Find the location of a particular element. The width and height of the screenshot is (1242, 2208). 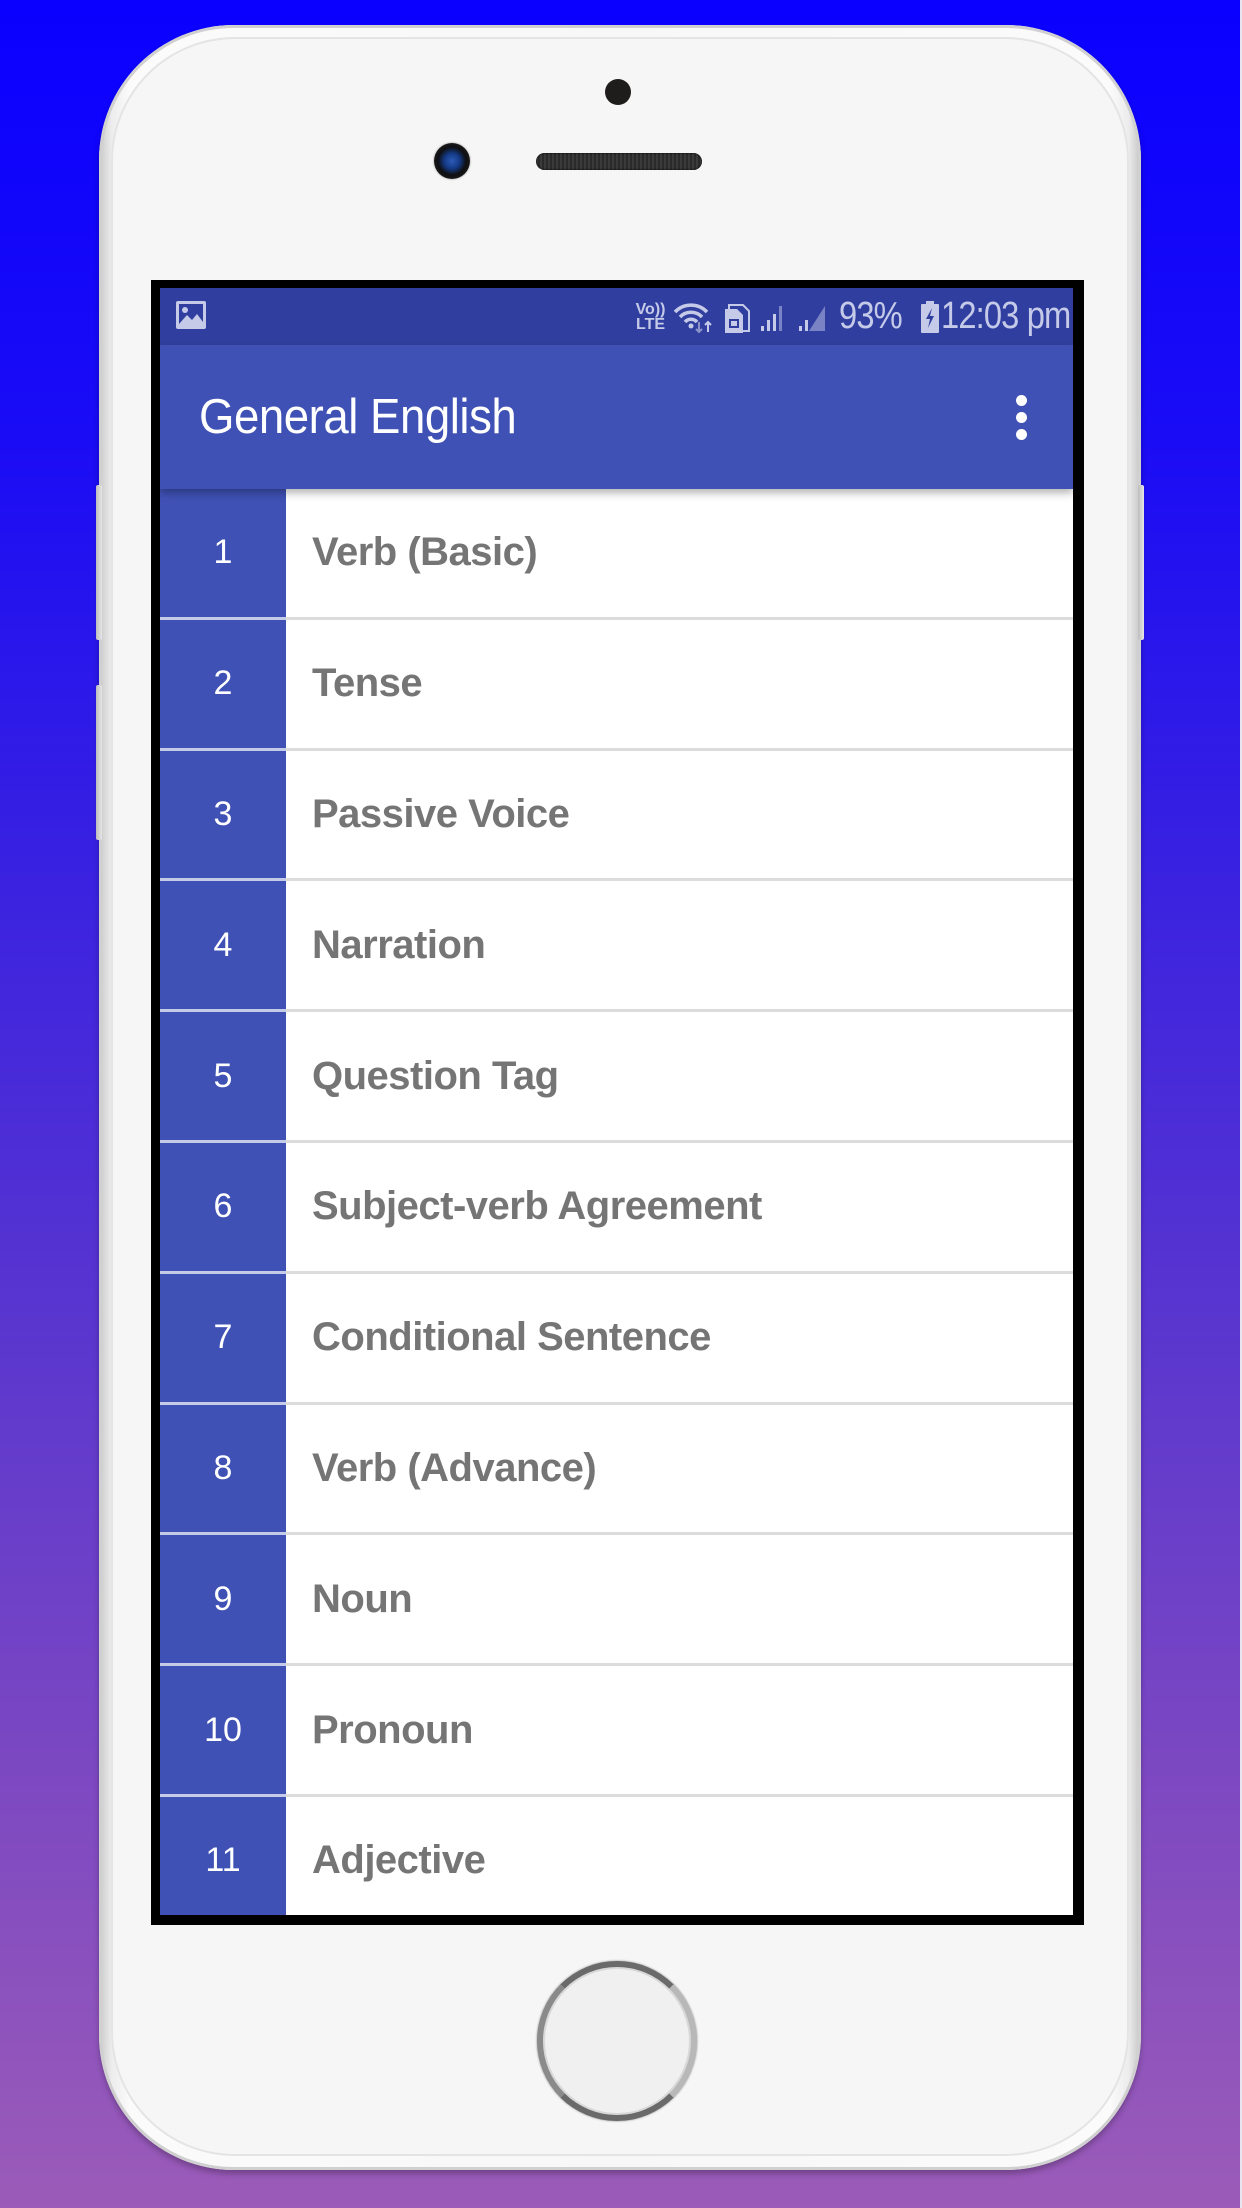

item-number: 6 is located at coordinates (223, 1208).